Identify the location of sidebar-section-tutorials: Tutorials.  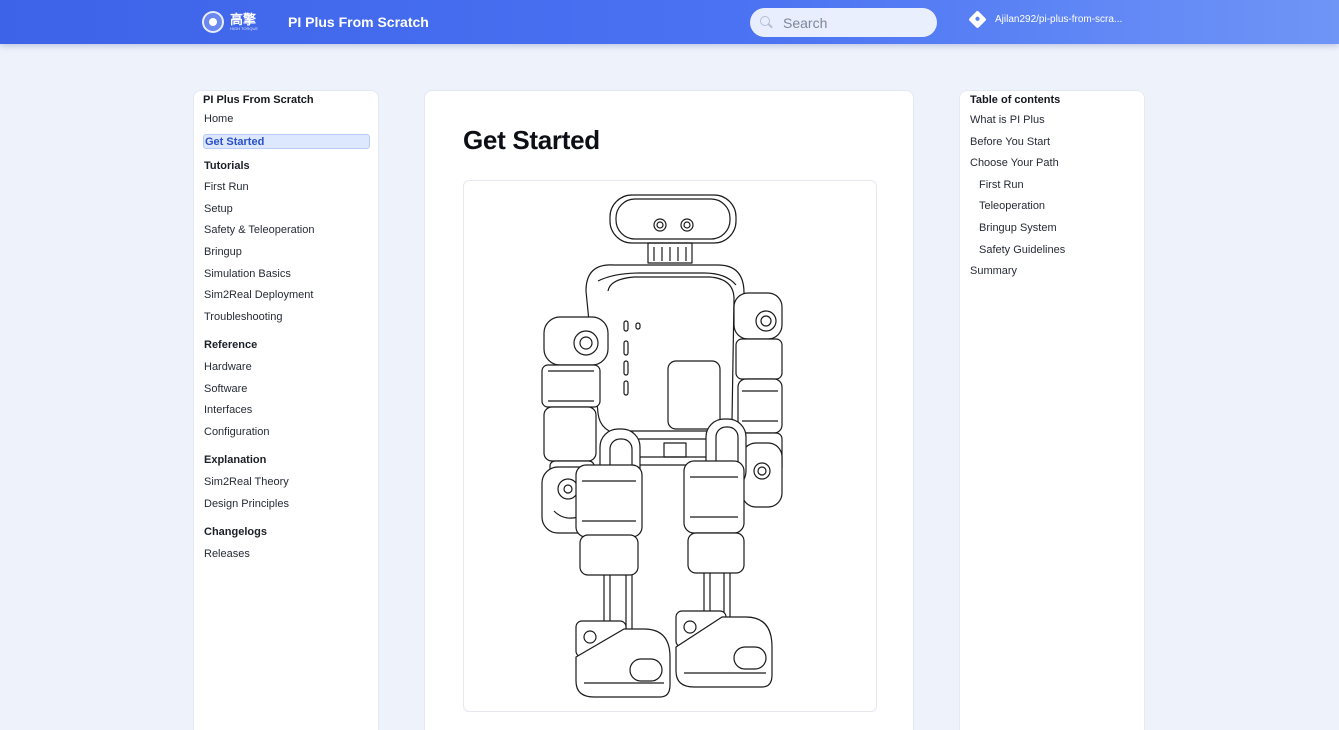
(227, 165).